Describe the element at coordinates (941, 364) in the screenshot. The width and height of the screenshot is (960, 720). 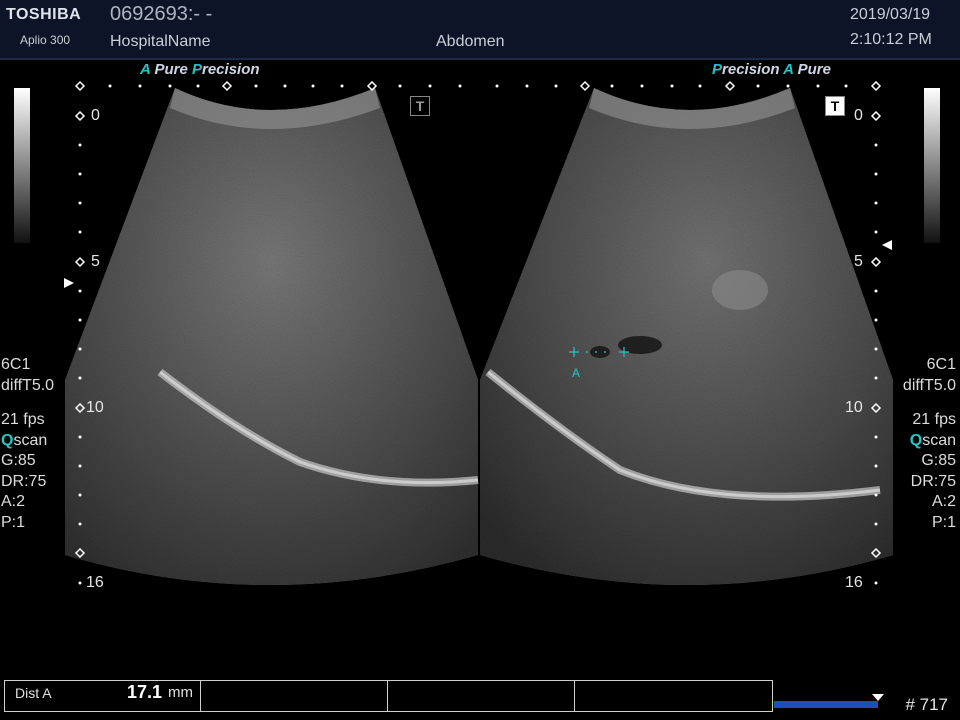
I see `probe-name-right: 6C1` at that location.